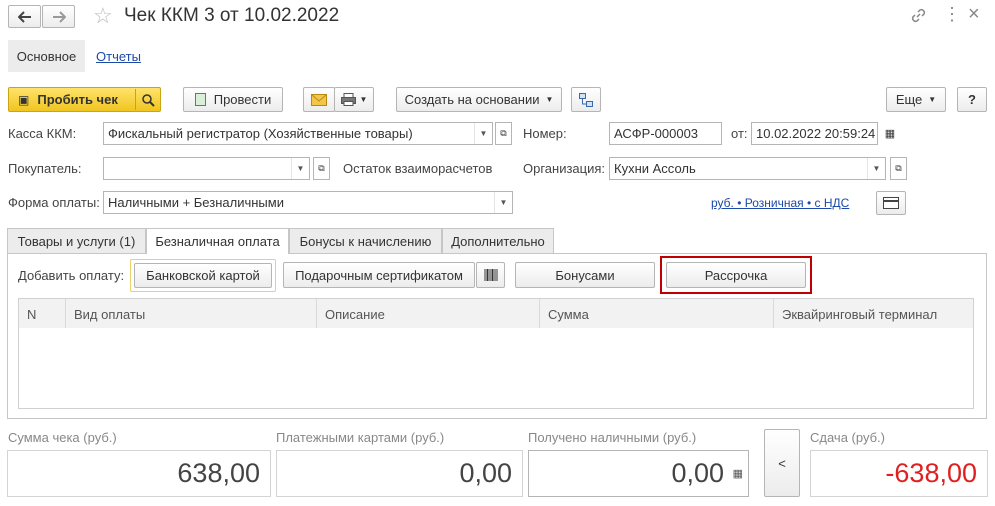 The height and width of the screenshot is (506, 995). What do you see at coordinates (655, 168) in the screenshot?
I see `org-value: Кухни Ассоль` at bounding box center [655, 168].